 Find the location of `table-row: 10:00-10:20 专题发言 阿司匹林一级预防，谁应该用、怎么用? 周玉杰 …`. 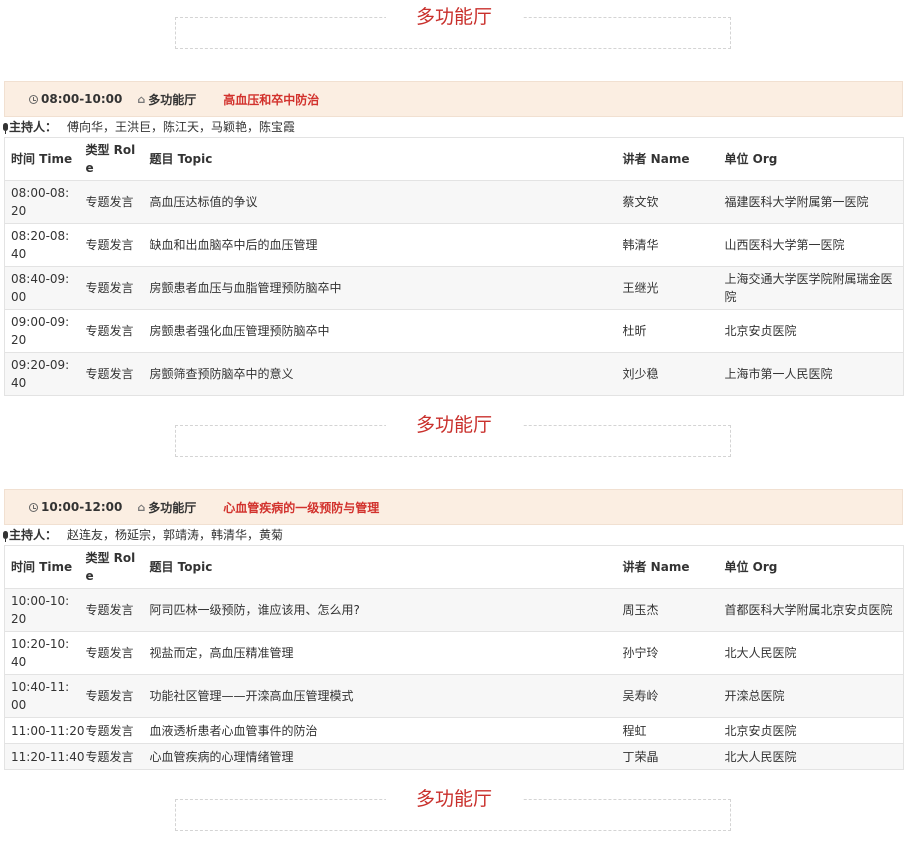

table-row: 10:00-10:20 专题发言 阿司匹林一级预防，谁应该用、怎么用? 周玉杰 … is located at coordinates (454, 610).